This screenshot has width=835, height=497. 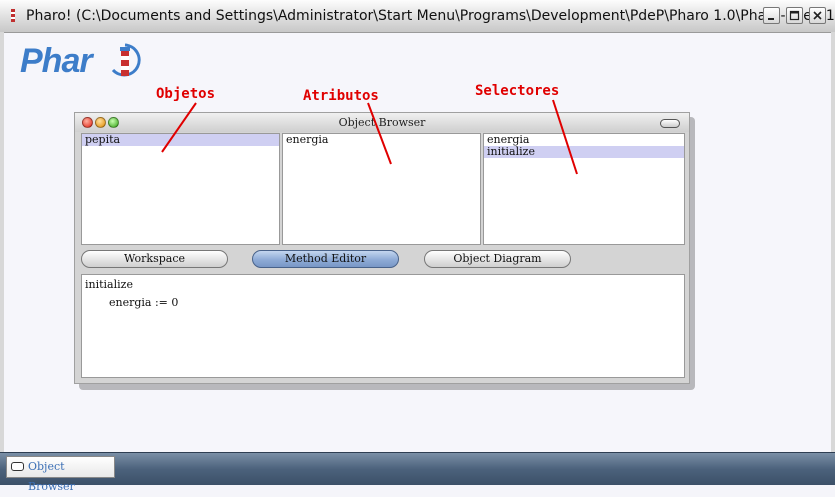 I want to click on object-browser-toolbar: Workspace Method Editor Object Diagram, so click(x=383, y=259).